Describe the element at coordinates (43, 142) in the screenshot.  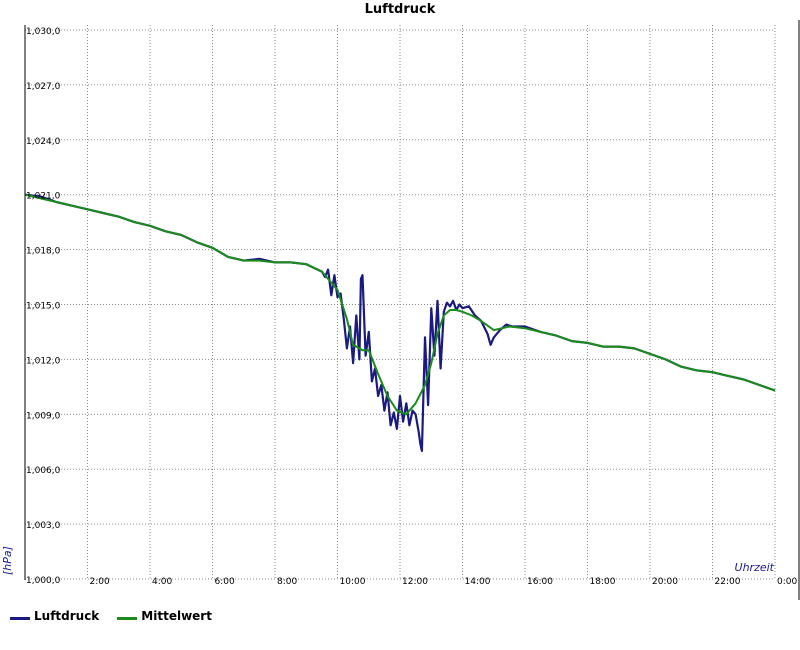
I see `y-tick-label: 1,024,0` at that location.